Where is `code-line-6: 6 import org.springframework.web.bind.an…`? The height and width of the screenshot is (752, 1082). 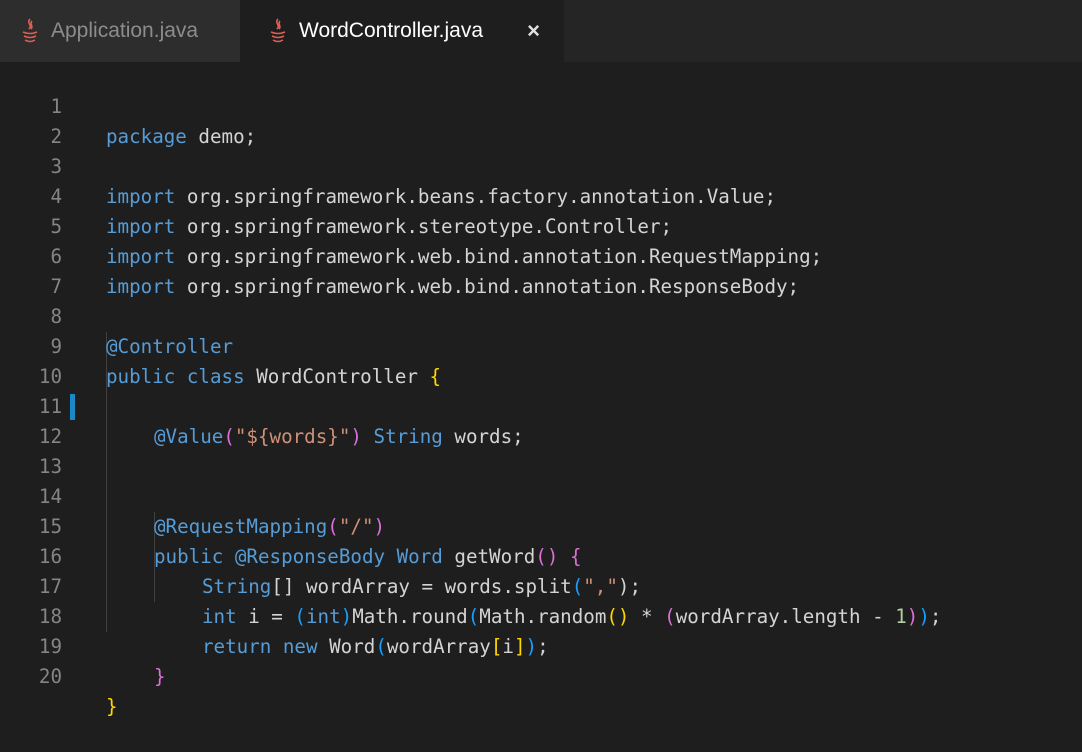
code-line-6: 6 import org.springframework.web.bind.an… is located at coordinates (541, 255).